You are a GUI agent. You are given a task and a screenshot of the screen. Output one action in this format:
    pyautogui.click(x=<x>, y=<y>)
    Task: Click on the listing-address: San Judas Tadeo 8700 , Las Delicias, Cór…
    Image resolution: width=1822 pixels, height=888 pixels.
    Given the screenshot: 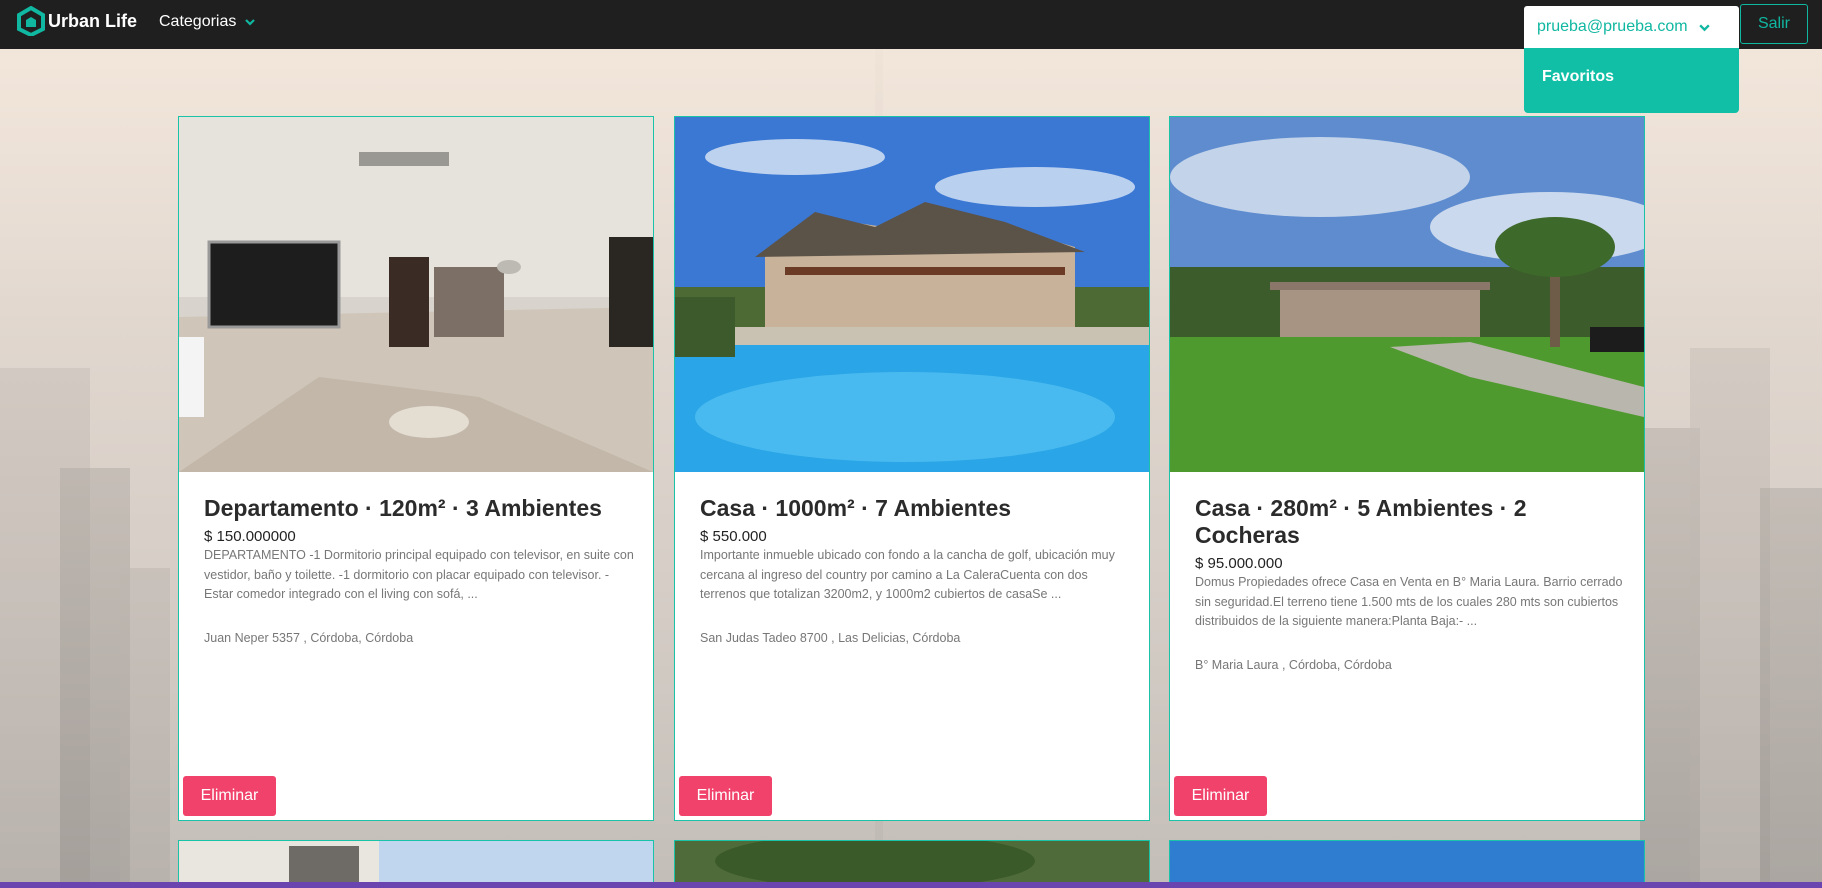 What is the action you would take?
    pyautogui.click(x=830, y=638)
    